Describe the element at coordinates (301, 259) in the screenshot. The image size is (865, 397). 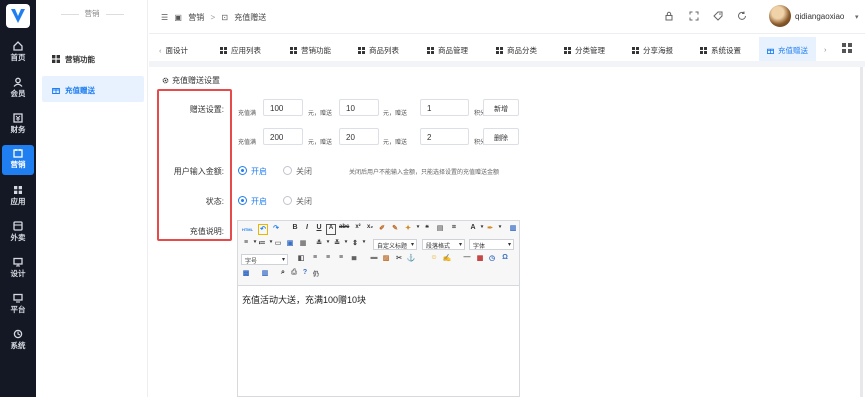
I see `text-direction-icon: ◧` at that location.